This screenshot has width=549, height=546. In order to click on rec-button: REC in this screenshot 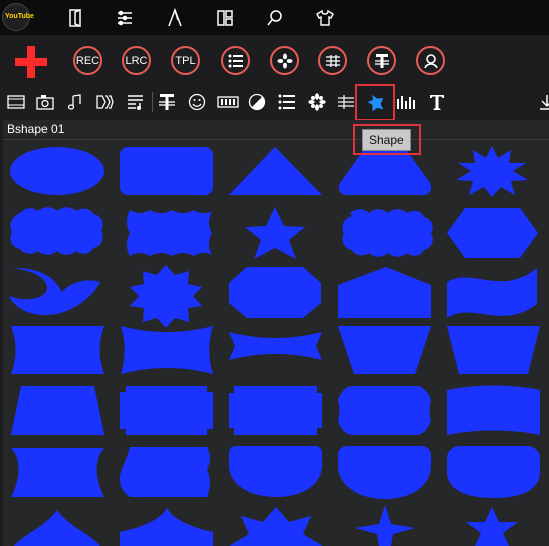, I will do `click(87, 60)`.